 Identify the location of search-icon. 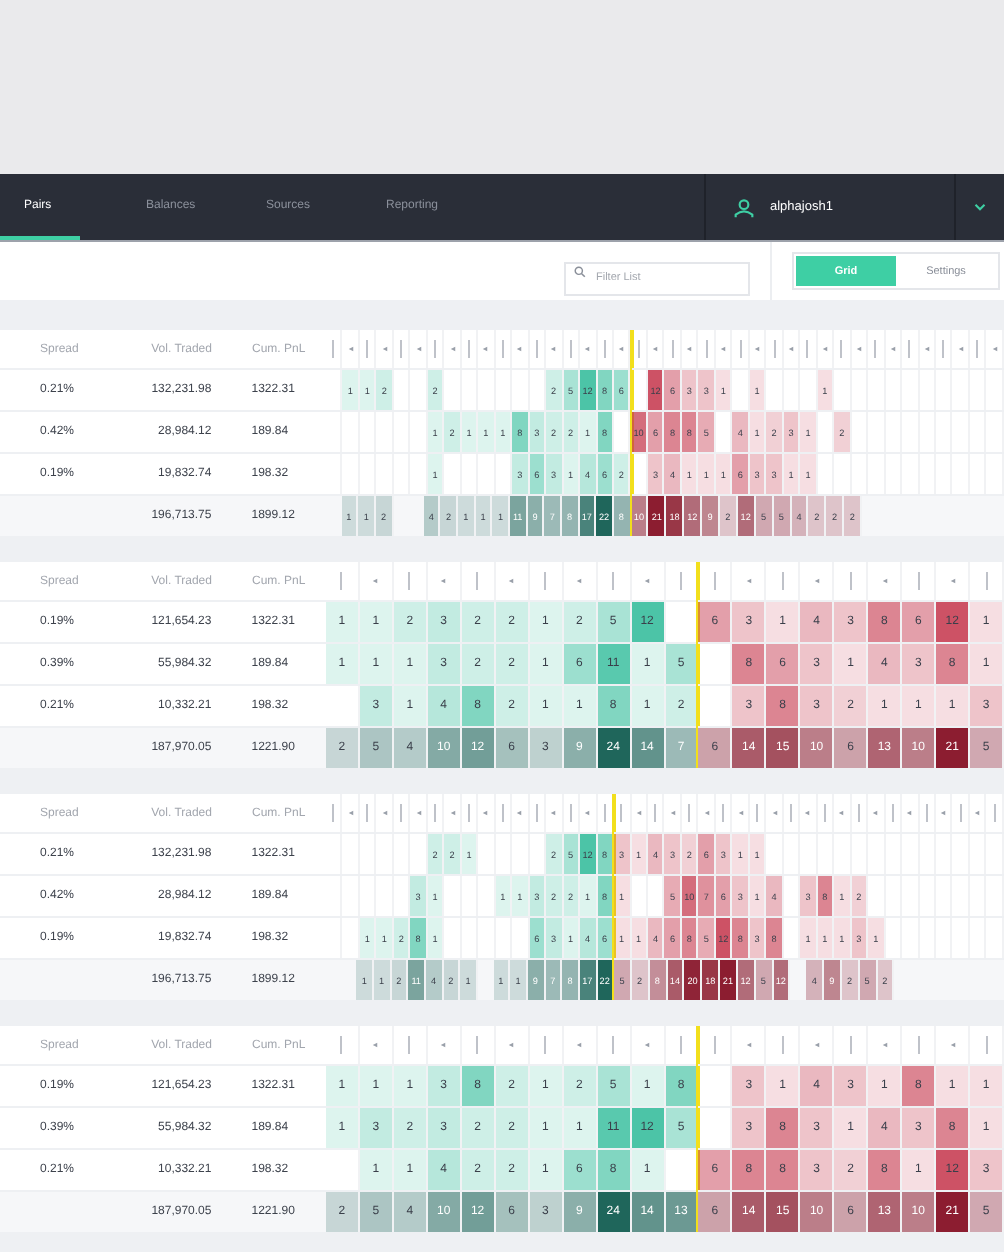
(580, 271).